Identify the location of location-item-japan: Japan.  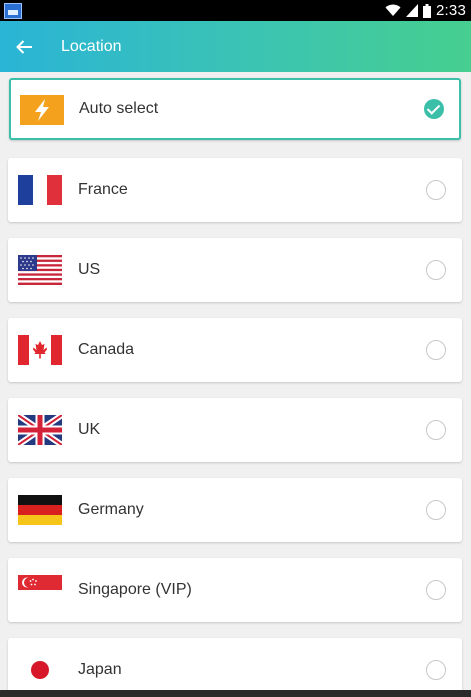
(235, 667).